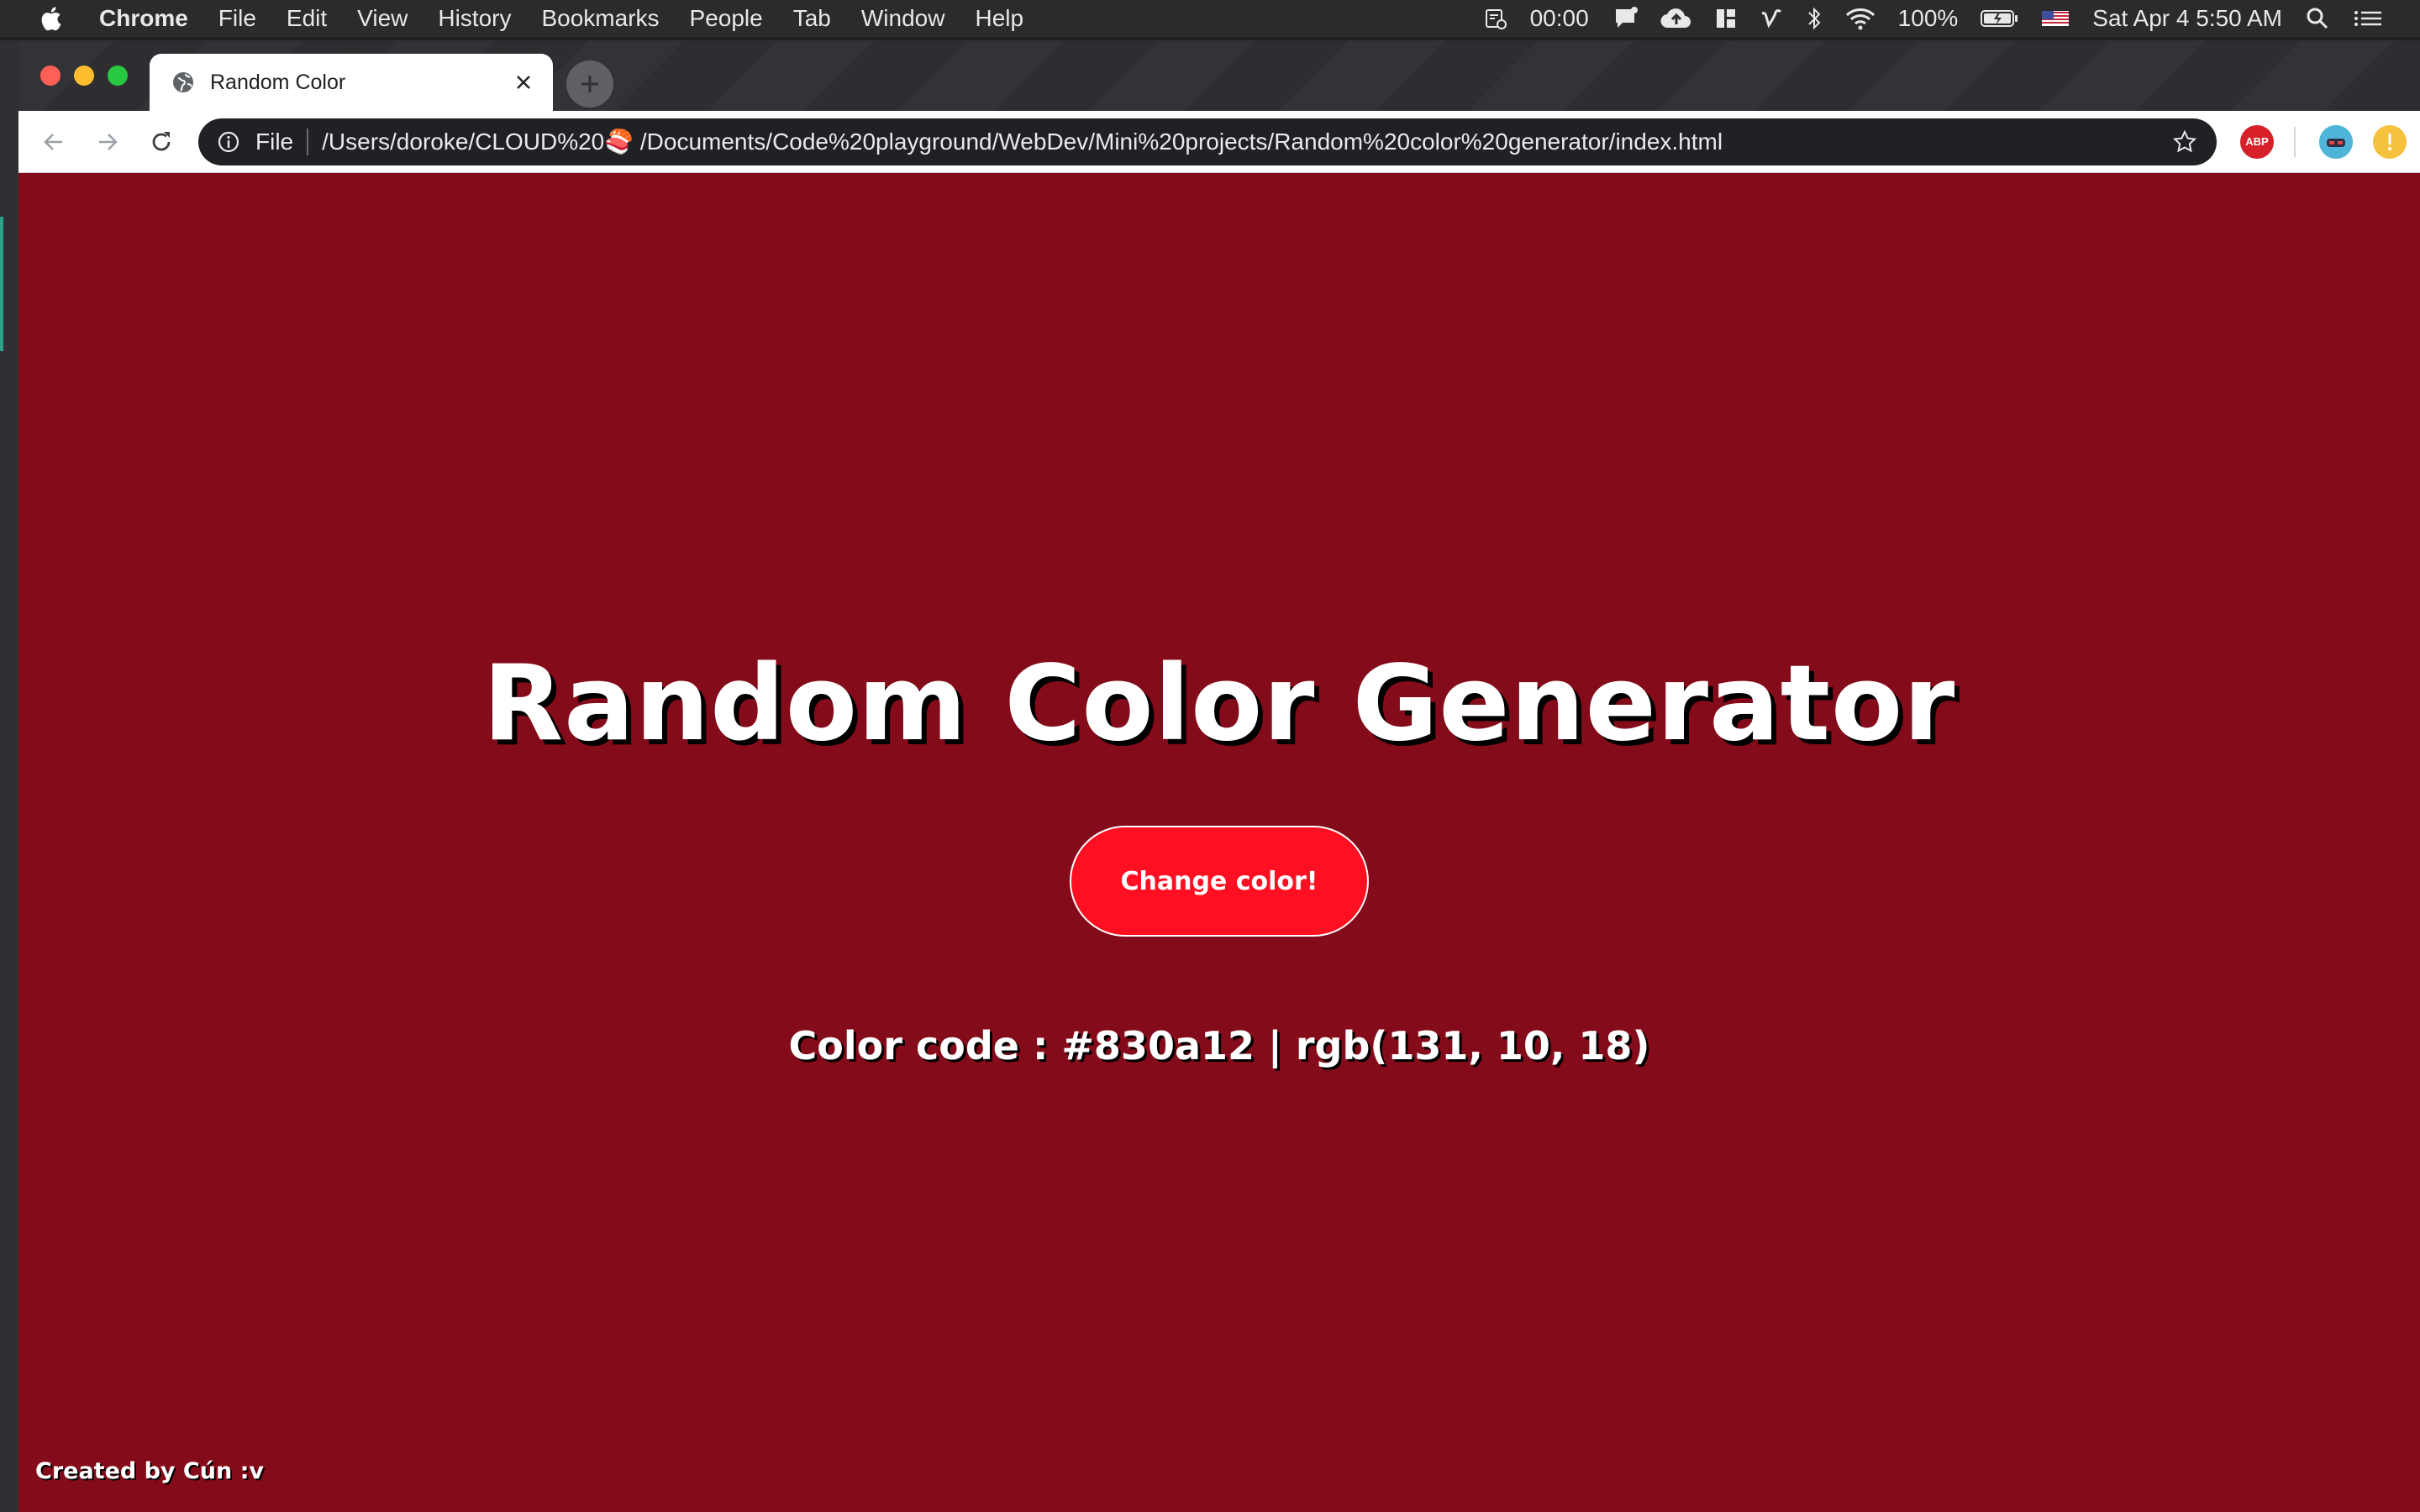  I want to click on adblock-plus-extension-icon: ABP, so click(2257, 141).